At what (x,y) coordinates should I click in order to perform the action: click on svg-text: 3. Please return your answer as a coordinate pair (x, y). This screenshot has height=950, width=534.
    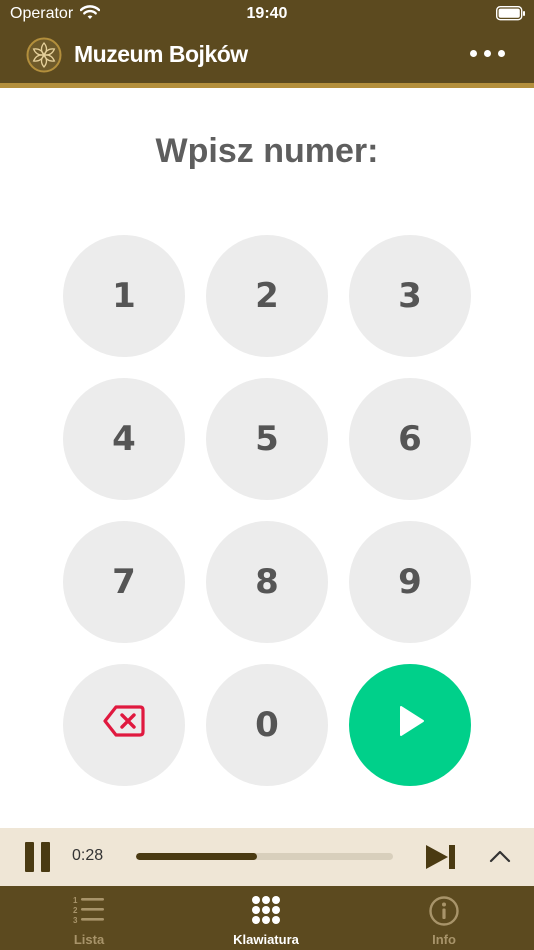
    Looking at the image, I should click on (75, 920).